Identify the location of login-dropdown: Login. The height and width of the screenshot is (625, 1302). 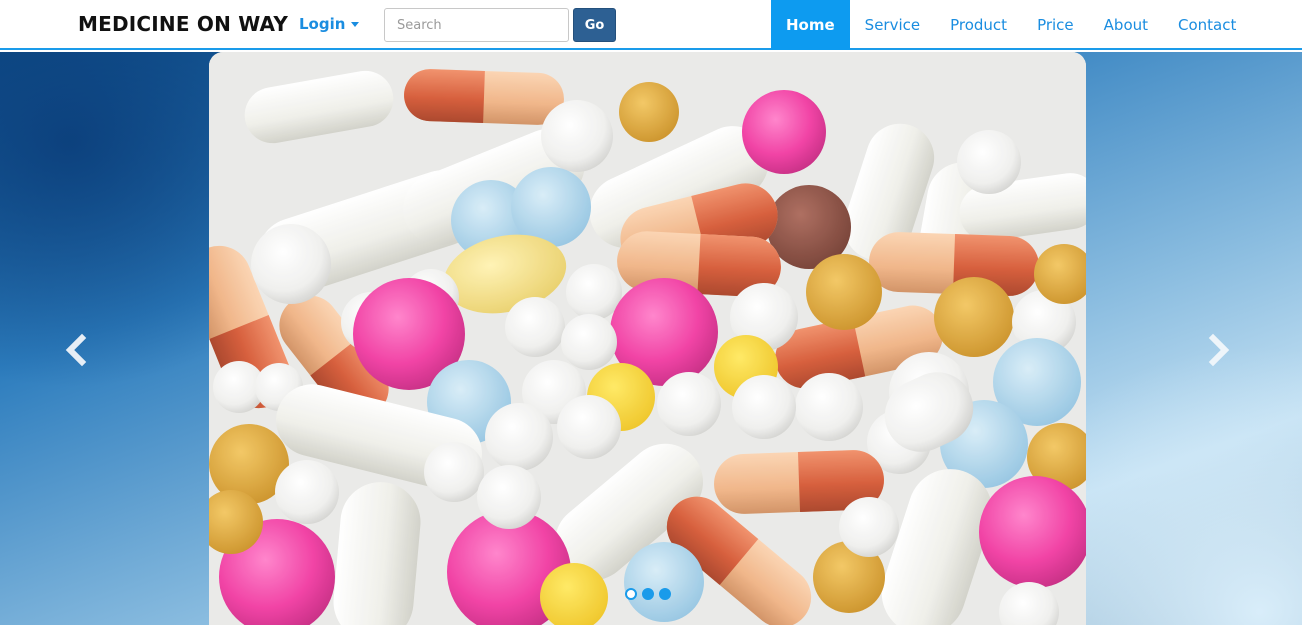
(329, 24).